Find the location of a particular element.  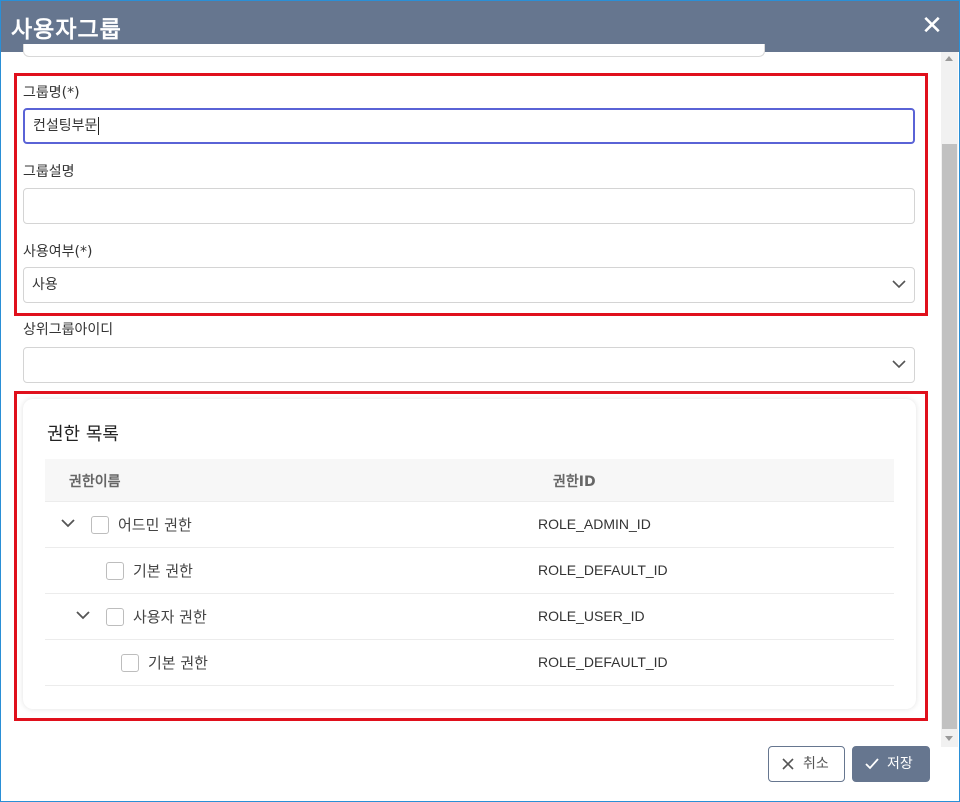

text-caret is located at coordinates (99, 126).